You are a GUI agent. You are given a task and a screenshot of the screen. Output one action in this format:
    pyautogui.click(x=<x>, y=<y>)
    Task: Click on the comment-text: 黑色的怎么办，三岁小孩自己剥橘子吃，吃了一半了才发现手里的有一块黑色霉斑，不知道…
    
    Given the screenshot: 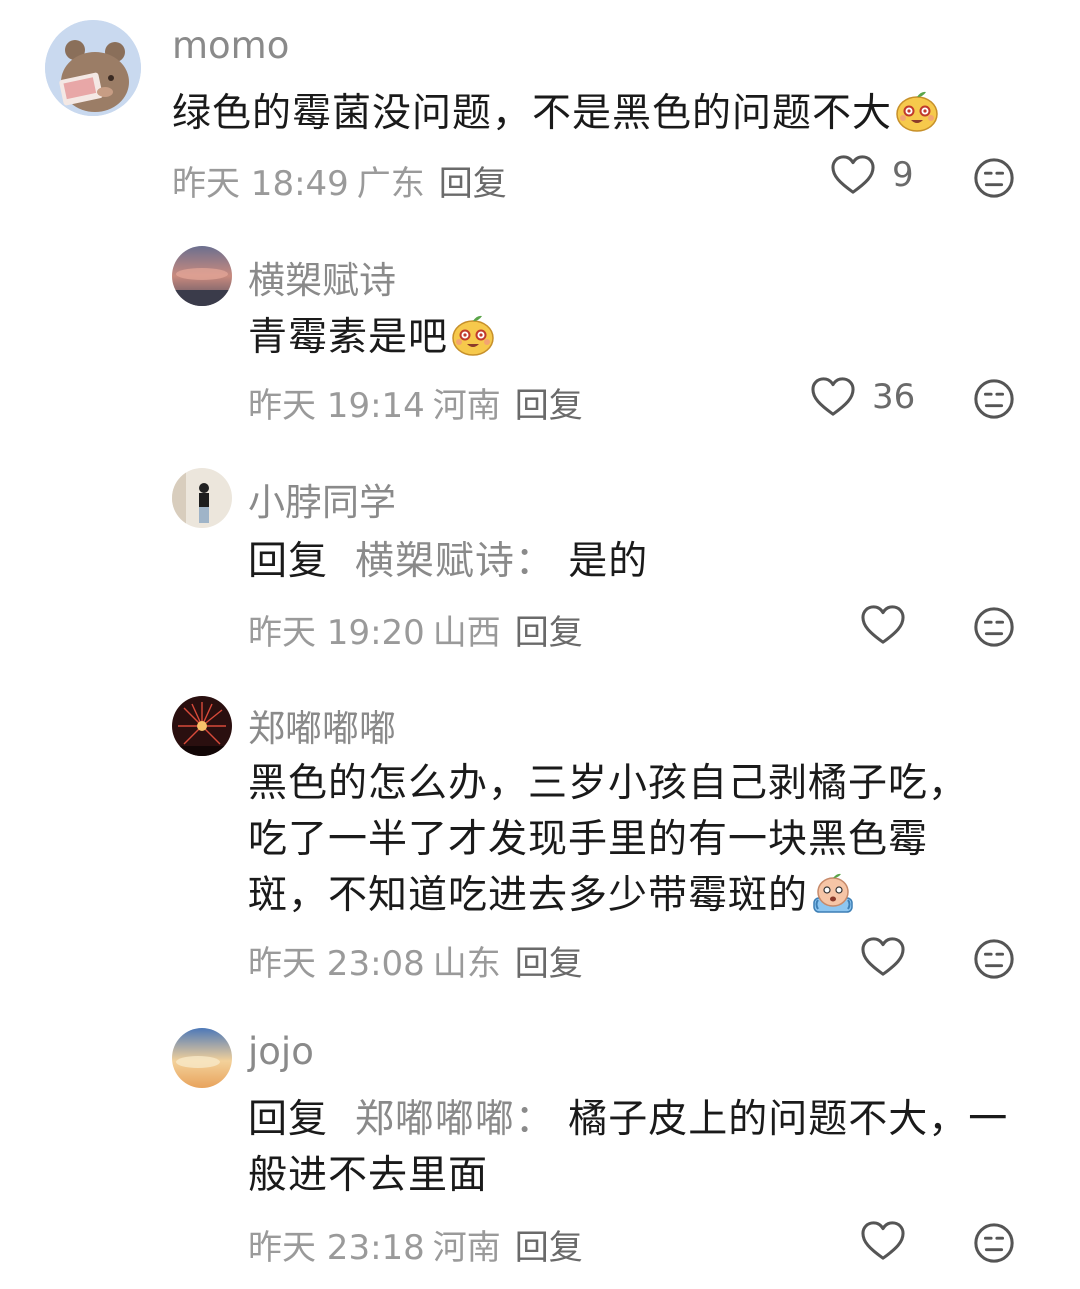 What is the action you would take?
    pyautogui.click(x=618, y=840)
    